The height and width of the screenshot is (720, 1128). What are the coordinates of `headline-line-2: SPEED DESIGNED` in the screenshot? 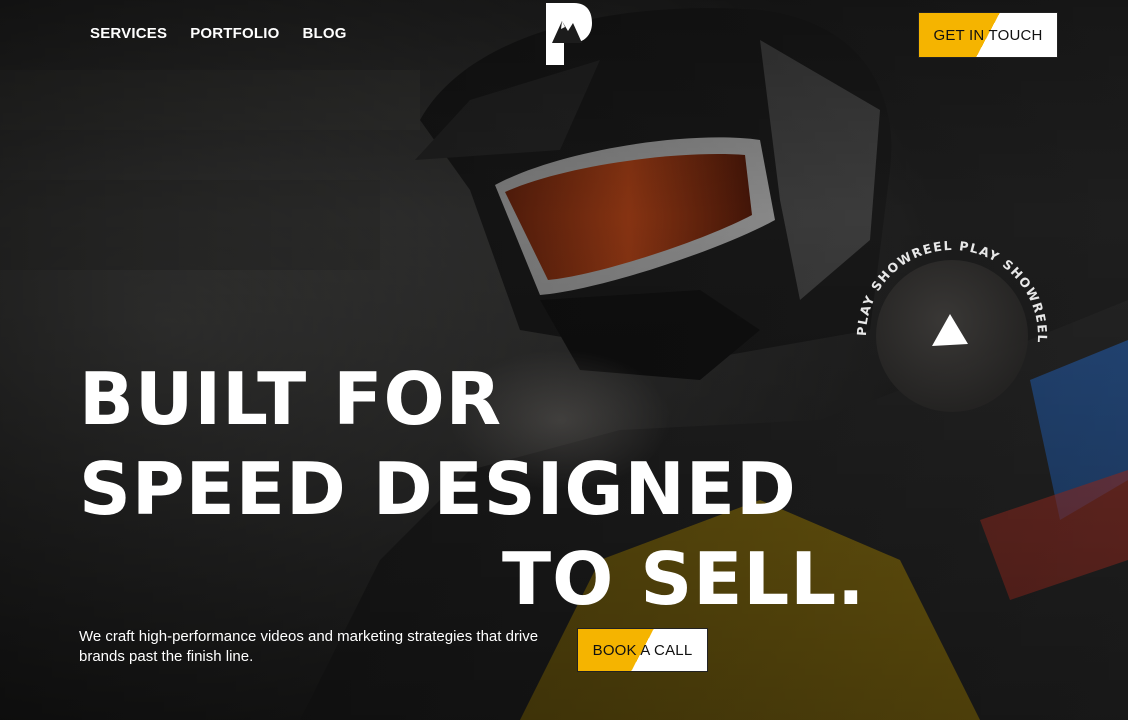 It's located at (438, 489).